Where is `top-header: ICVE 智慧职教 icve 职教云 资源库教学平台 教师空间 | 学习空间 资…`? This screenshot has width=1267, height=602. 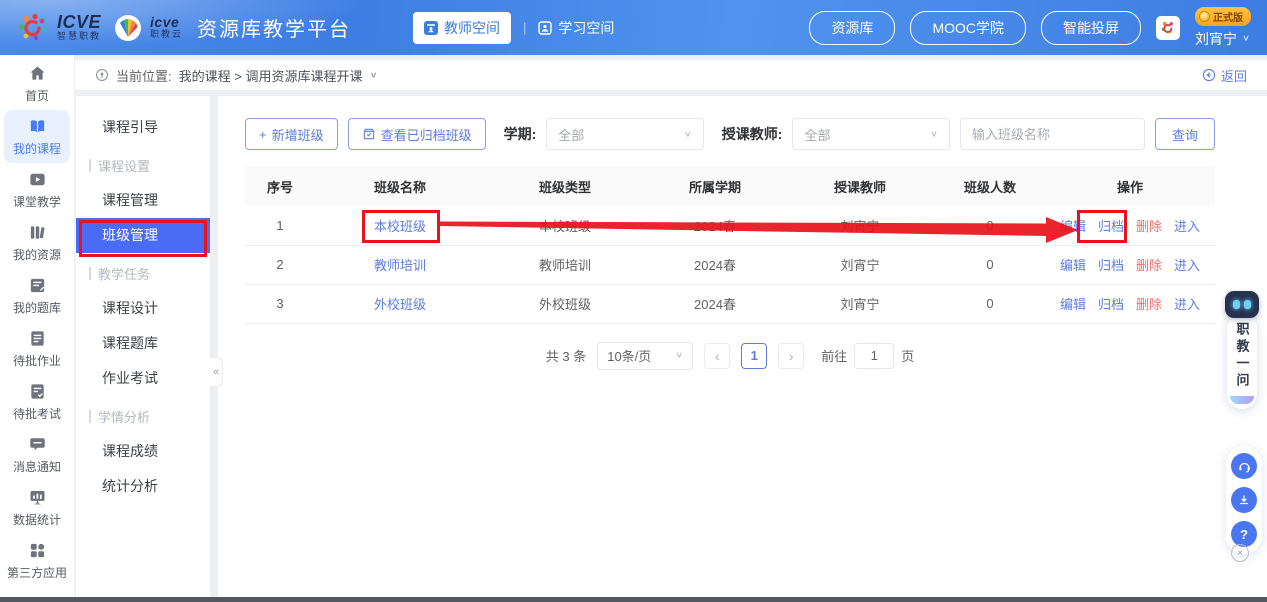
top-header: ICVE 智慧职教 icve 职教云 资源库教学平台 教师空间 | 学习空间 资… is located at coordinates (633, 27).